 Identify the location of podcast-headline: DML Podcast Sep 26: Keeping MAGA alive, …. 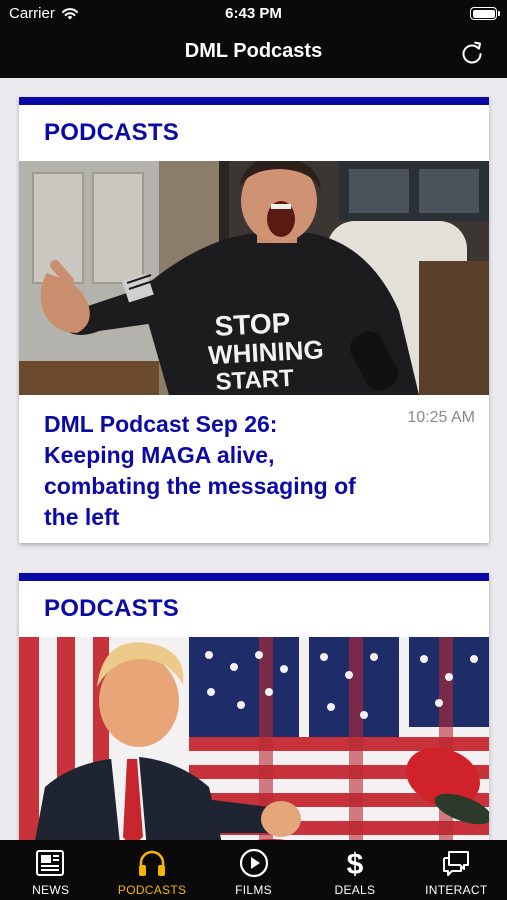
(209, 471).